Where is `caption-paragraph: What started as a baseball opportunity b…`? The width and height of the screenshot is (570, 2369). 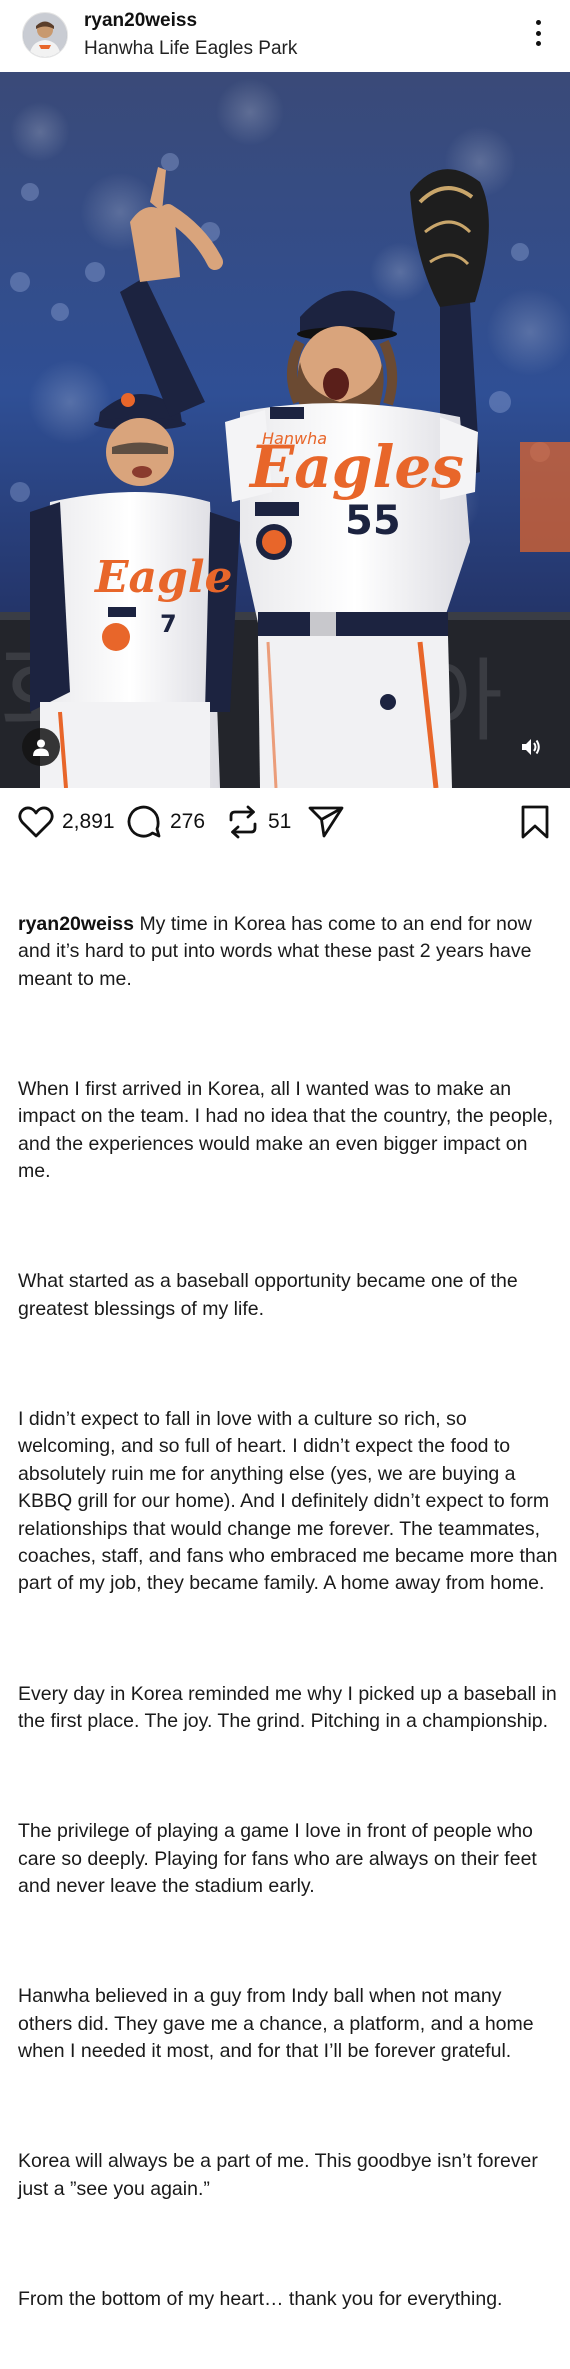 caption-paragraph: What started as a baseball opportunity b… is located at coordinates (271, 1295).